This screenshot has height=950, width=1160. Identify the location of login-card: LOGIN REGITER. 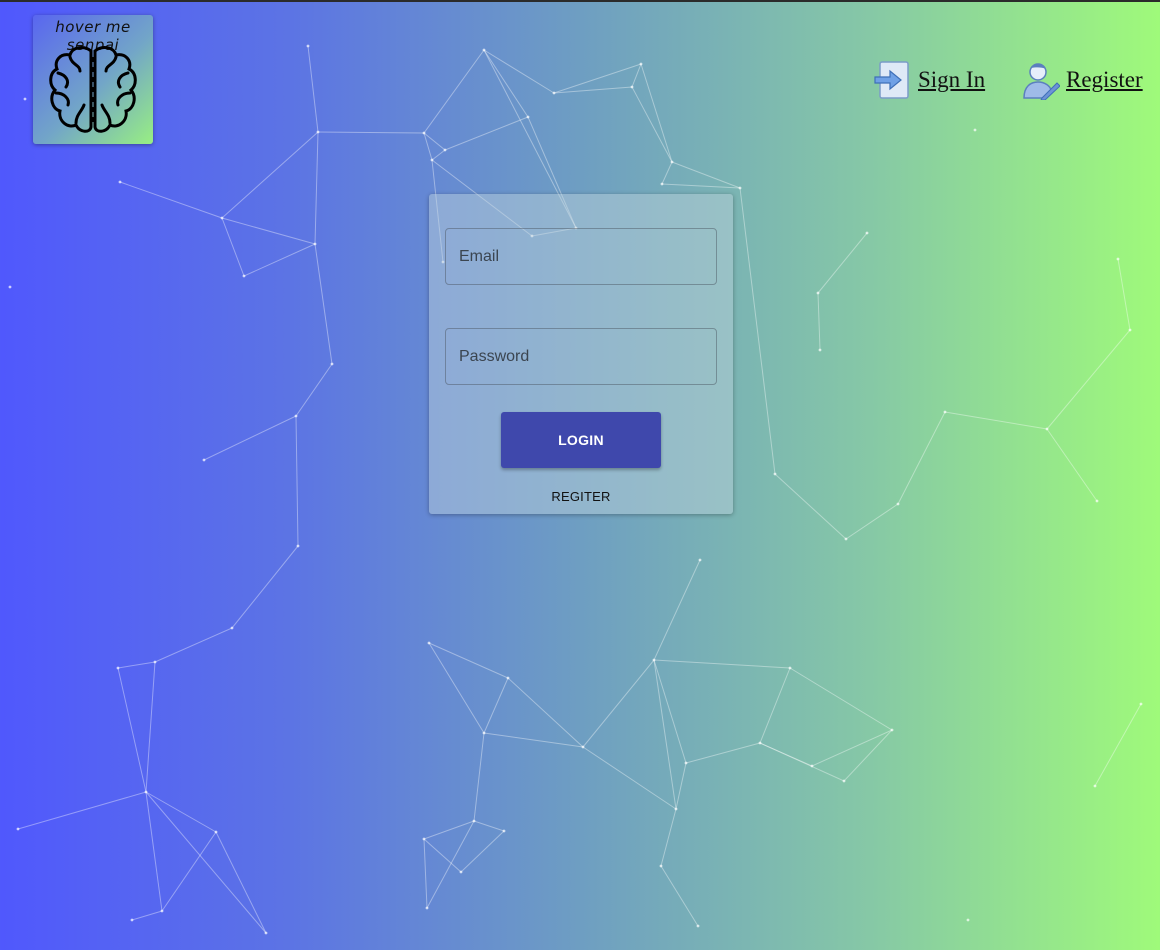
(581, 354).